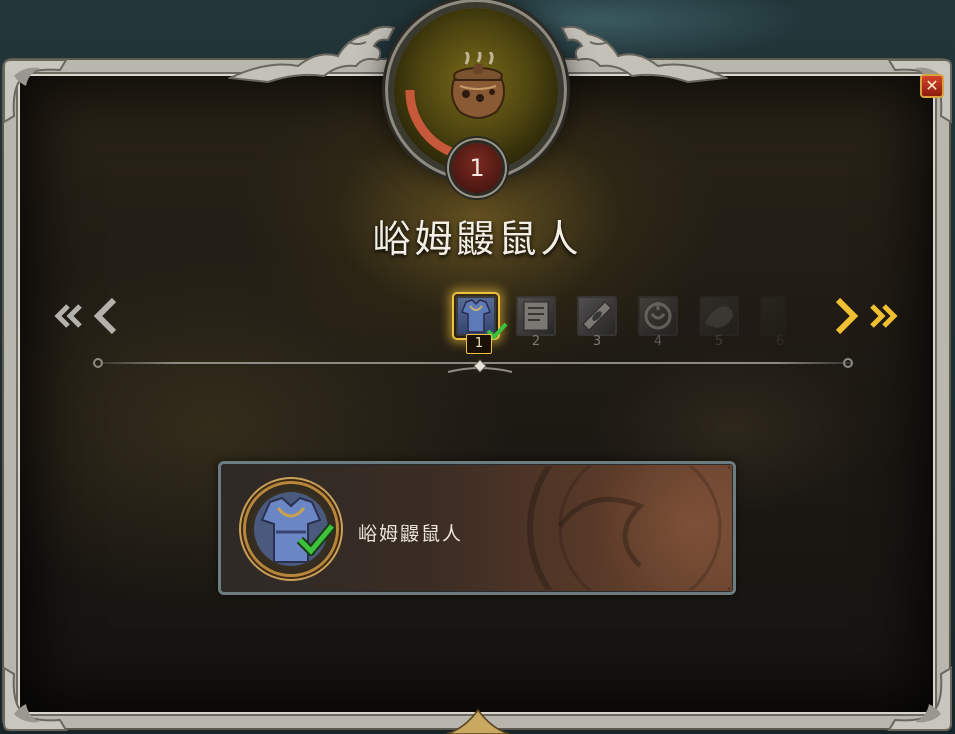 The image size is (955, 734). Describe the element at coordinates (480, 369) in the screenshot. I see `slider-knob` at that location.